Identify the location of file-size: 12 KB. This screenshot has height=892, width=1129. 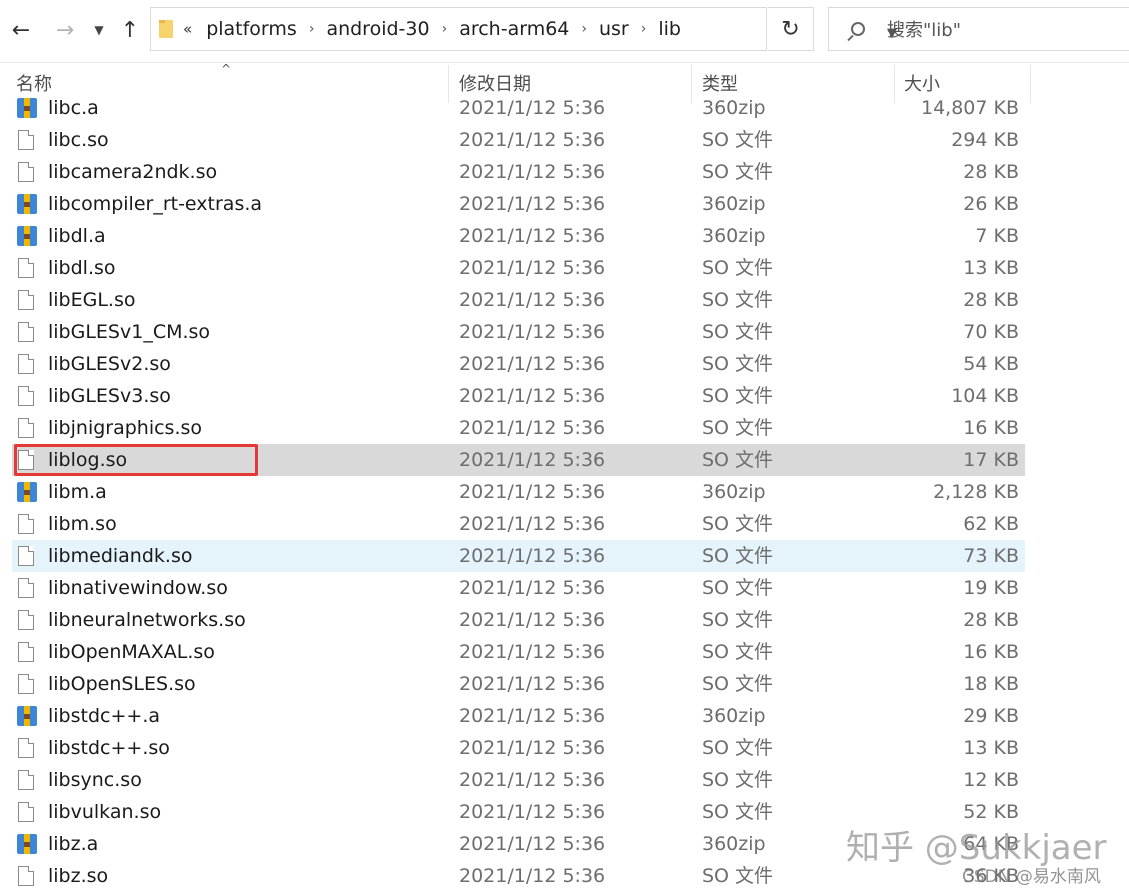
(991, 780).